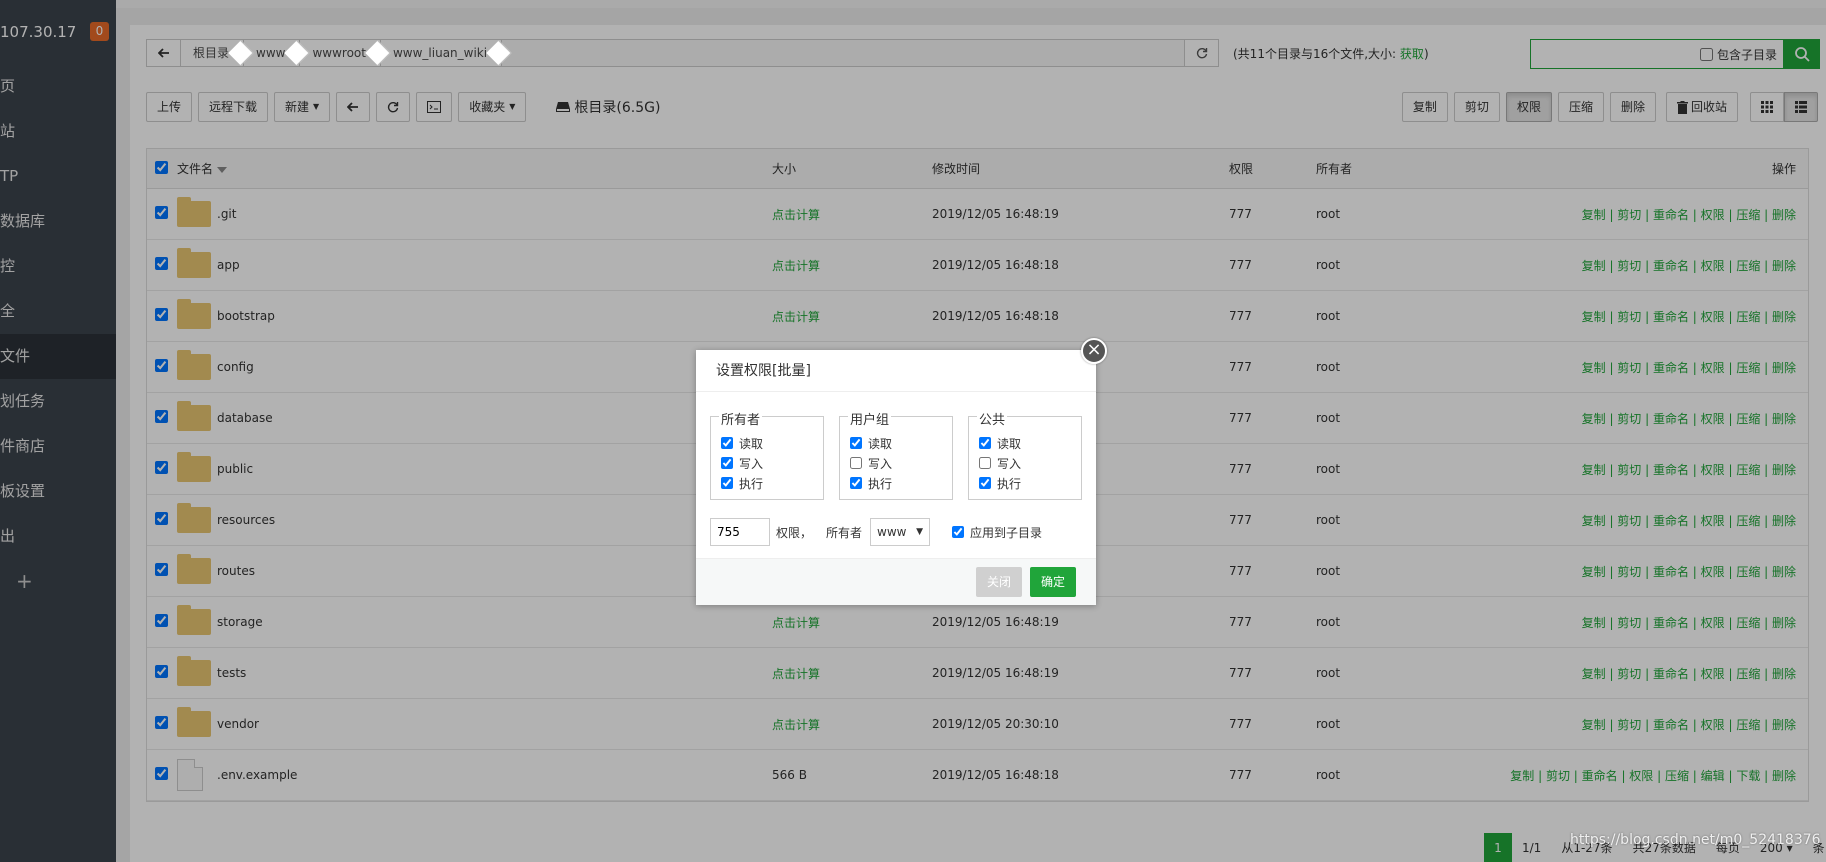  I want to click on group-read-checkbox: 读取, so click(901, 443).